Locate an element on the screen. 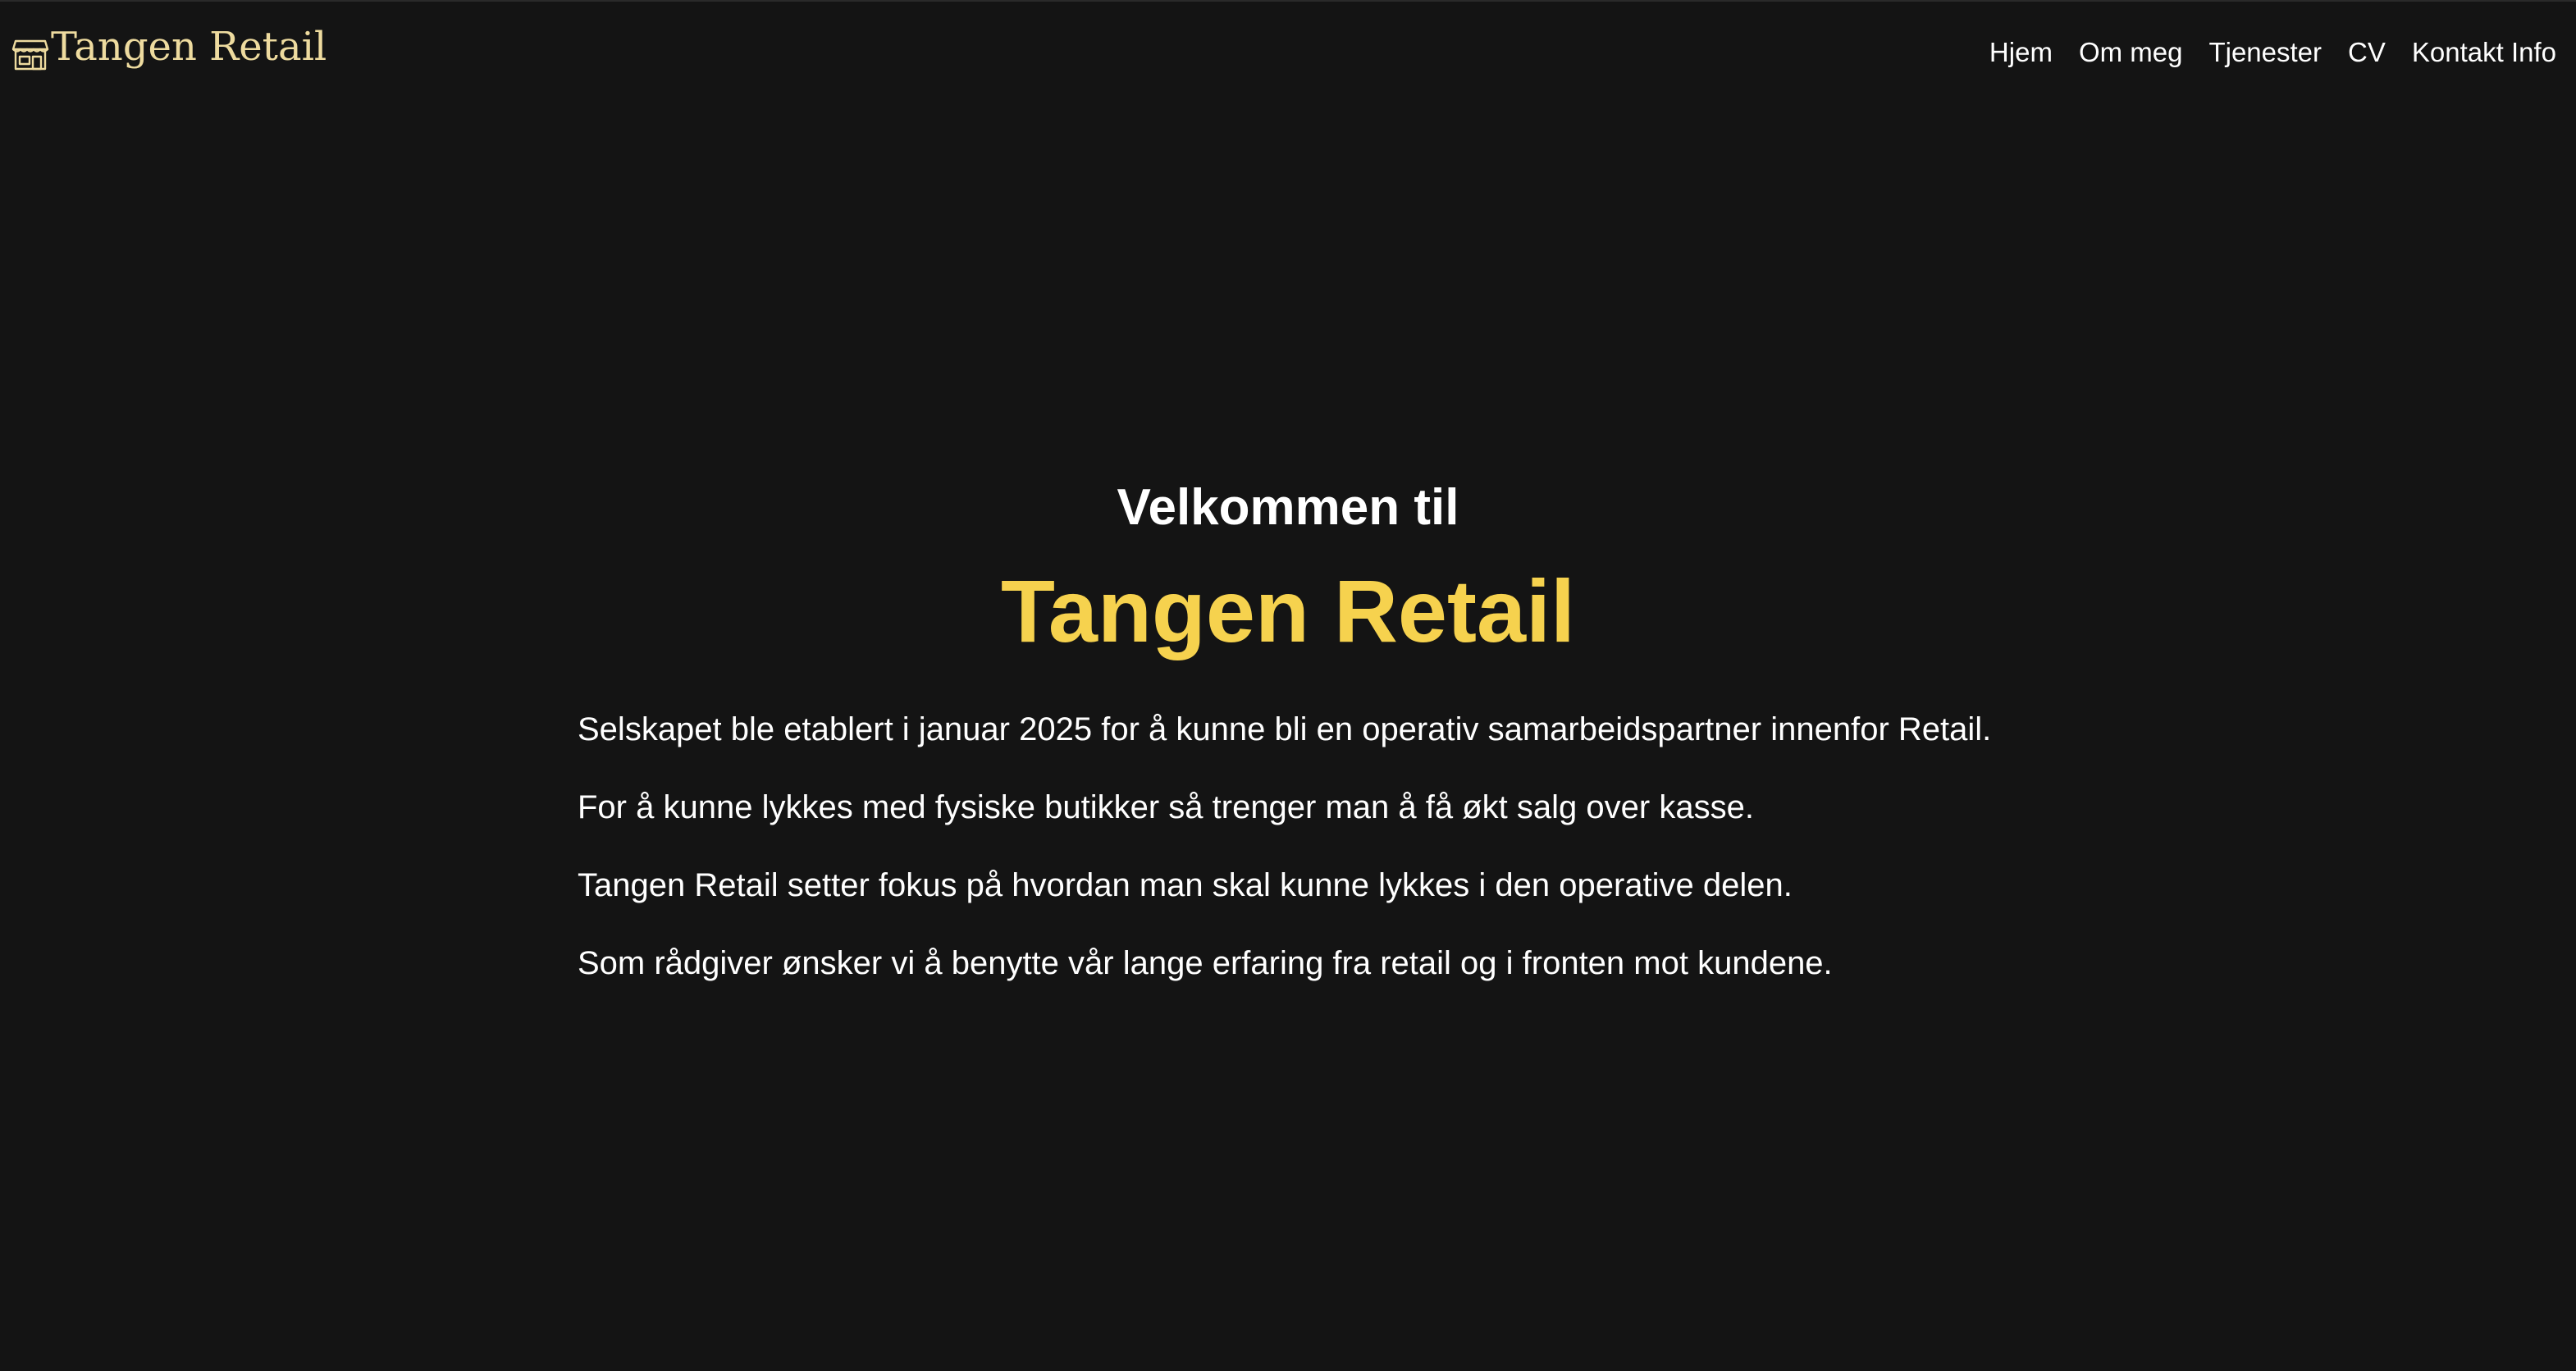 This screenshot has width=2576, height=1371. nav-item-kontakt-info: Kontakt Info is located at coordinates (2484, 52).